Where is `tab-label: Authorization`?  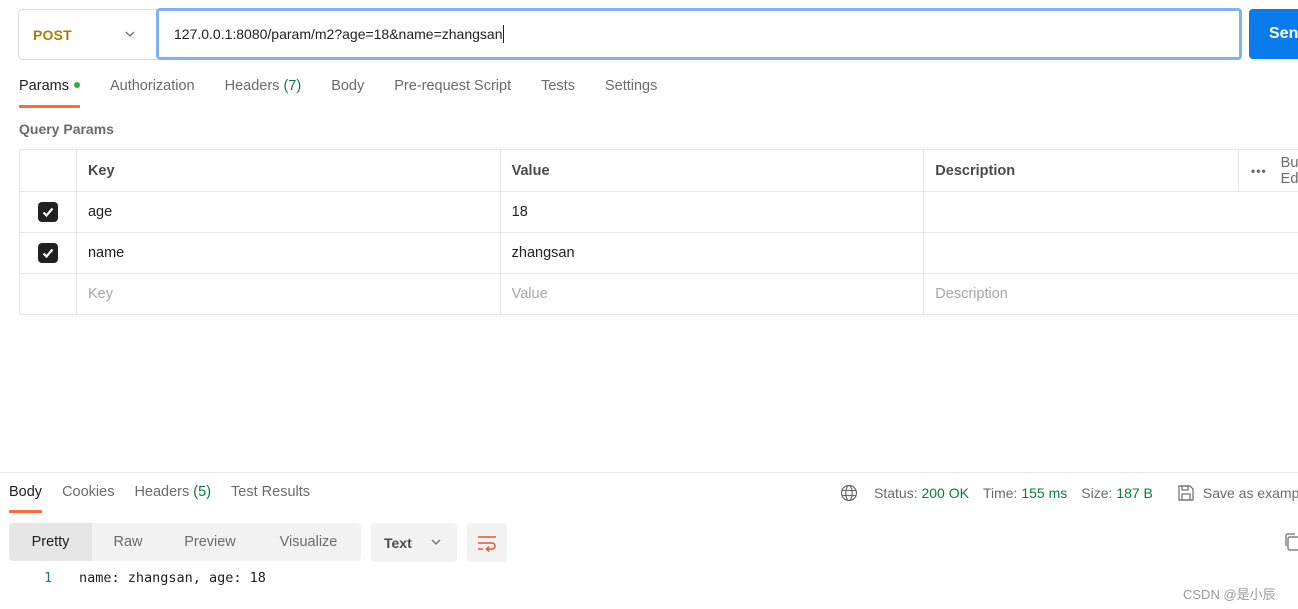
tab-label: Authorization is located at coordinates (152, 86).